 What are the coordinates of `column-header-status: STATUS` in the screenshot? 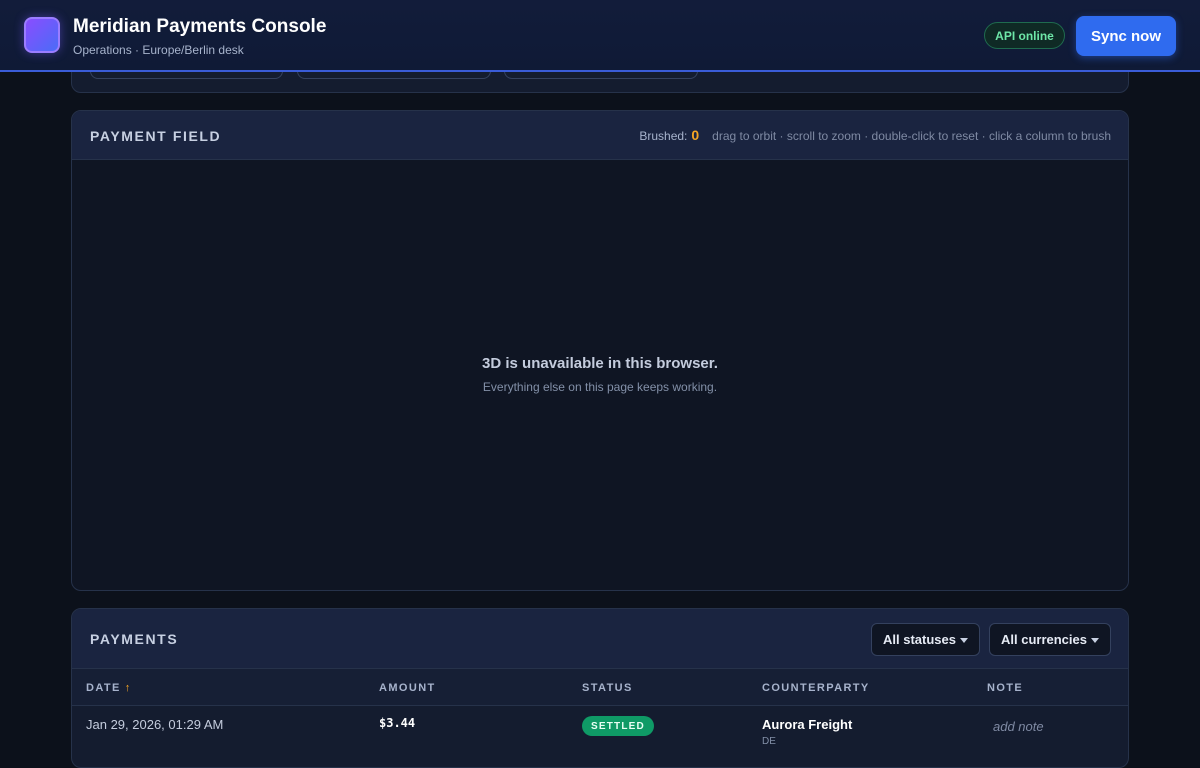 It's located at (607, 688).